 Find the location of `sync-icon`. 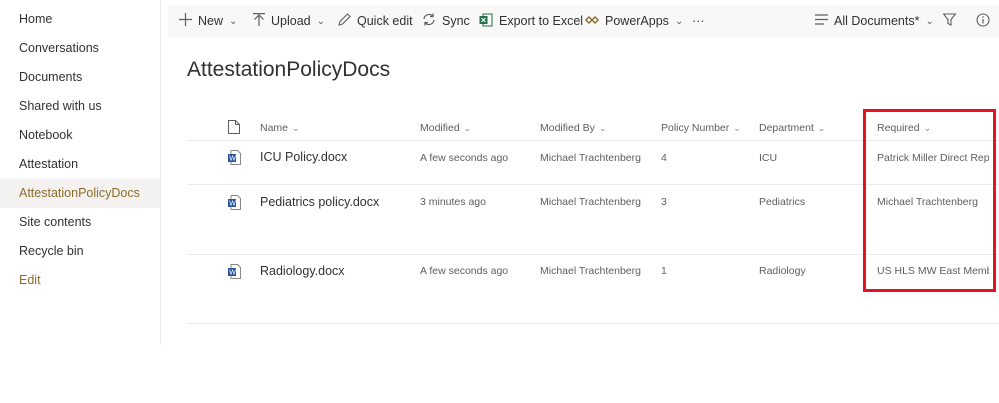

sync-icon is located at coordinates (429, 21).